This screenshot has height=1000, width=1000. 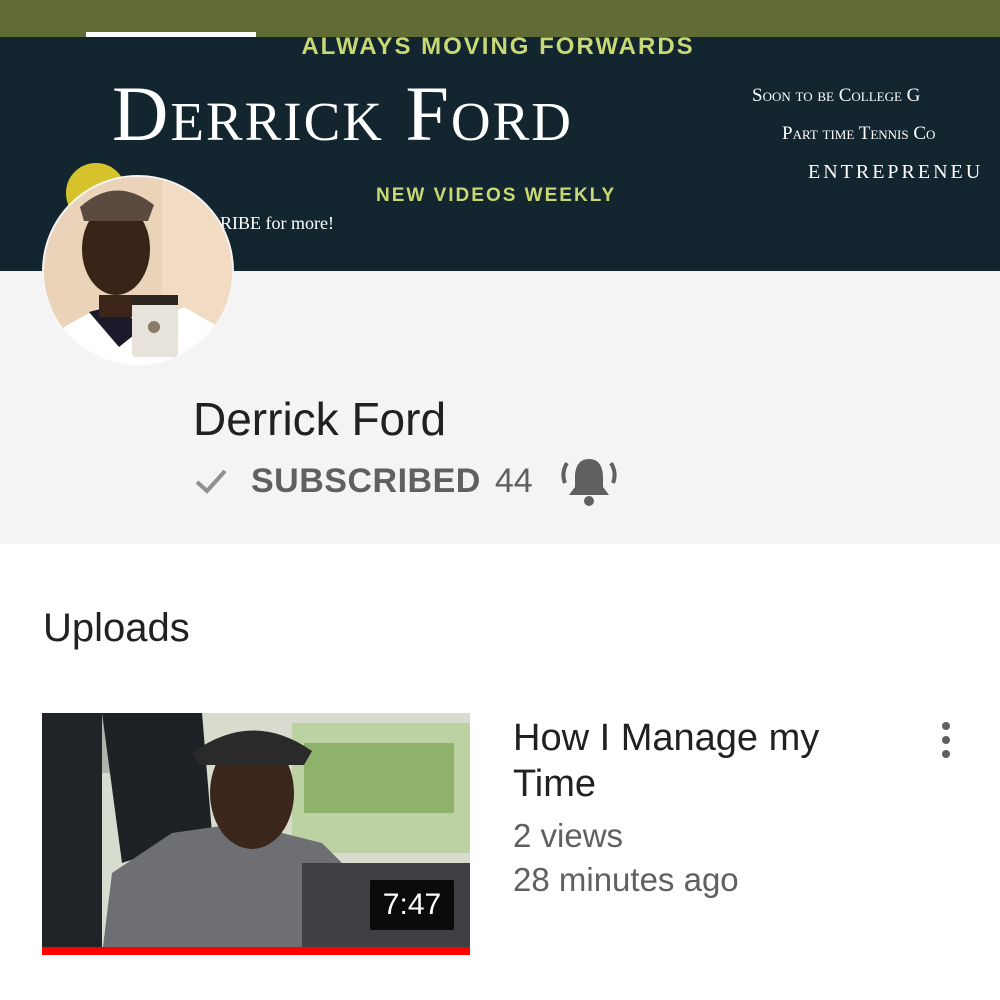 What do you see at coordinates (211, 481) in the screenshot?
I see `check-icon` at bounding box center [211, 481].